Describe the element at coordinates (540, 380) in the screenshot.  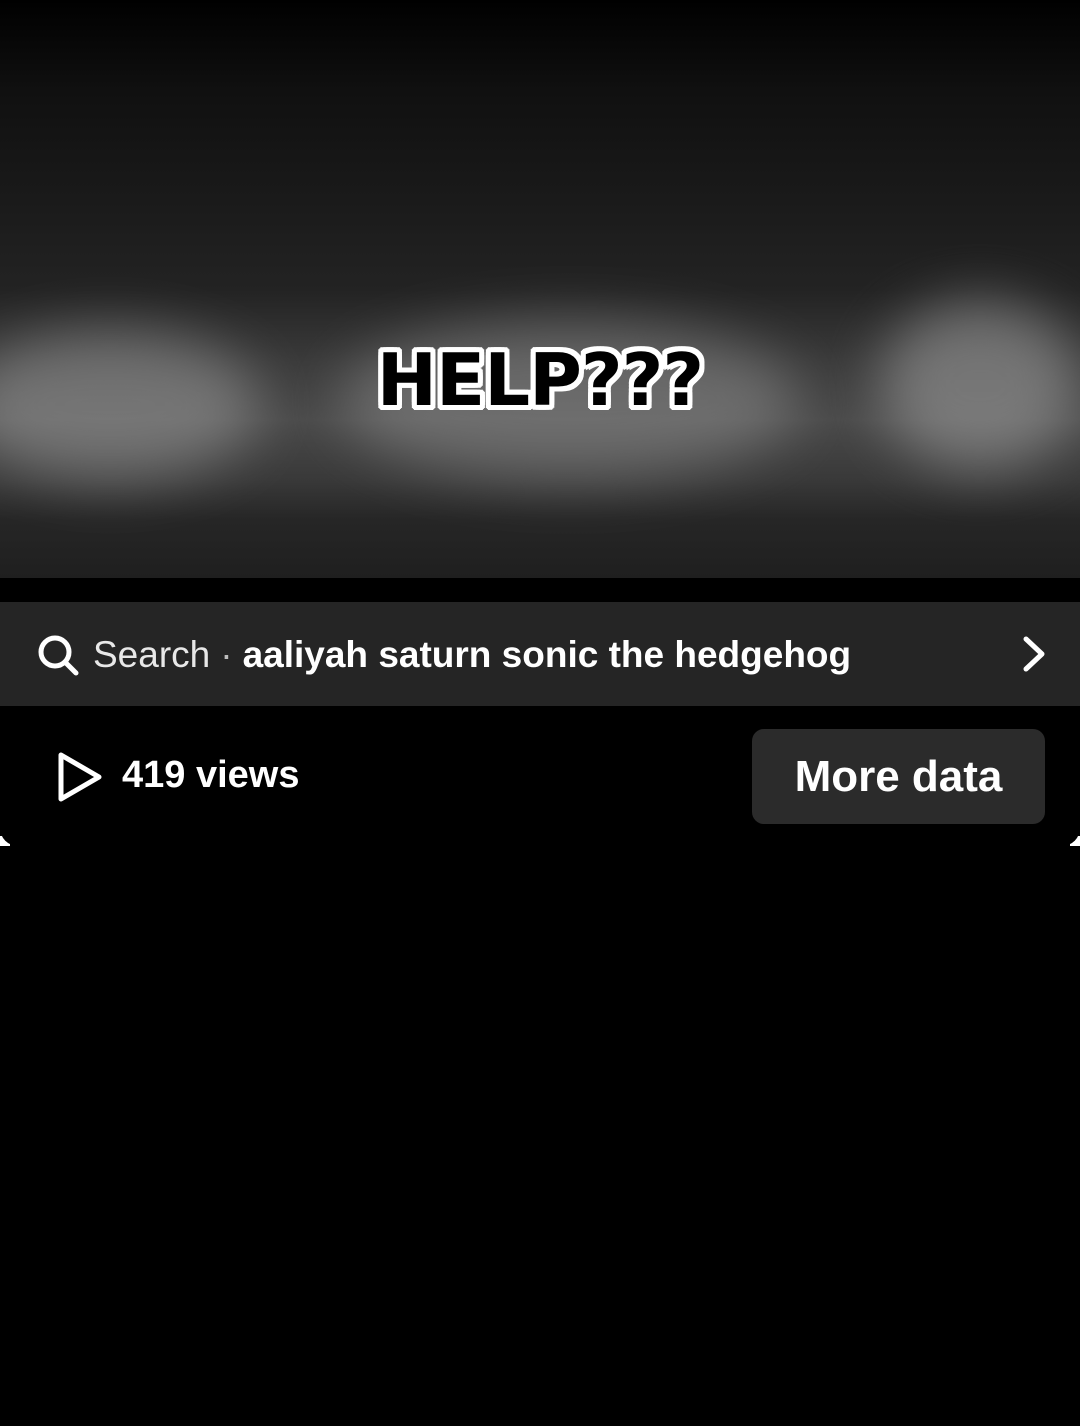
I see `video-caption-text: HELP???` at that location.